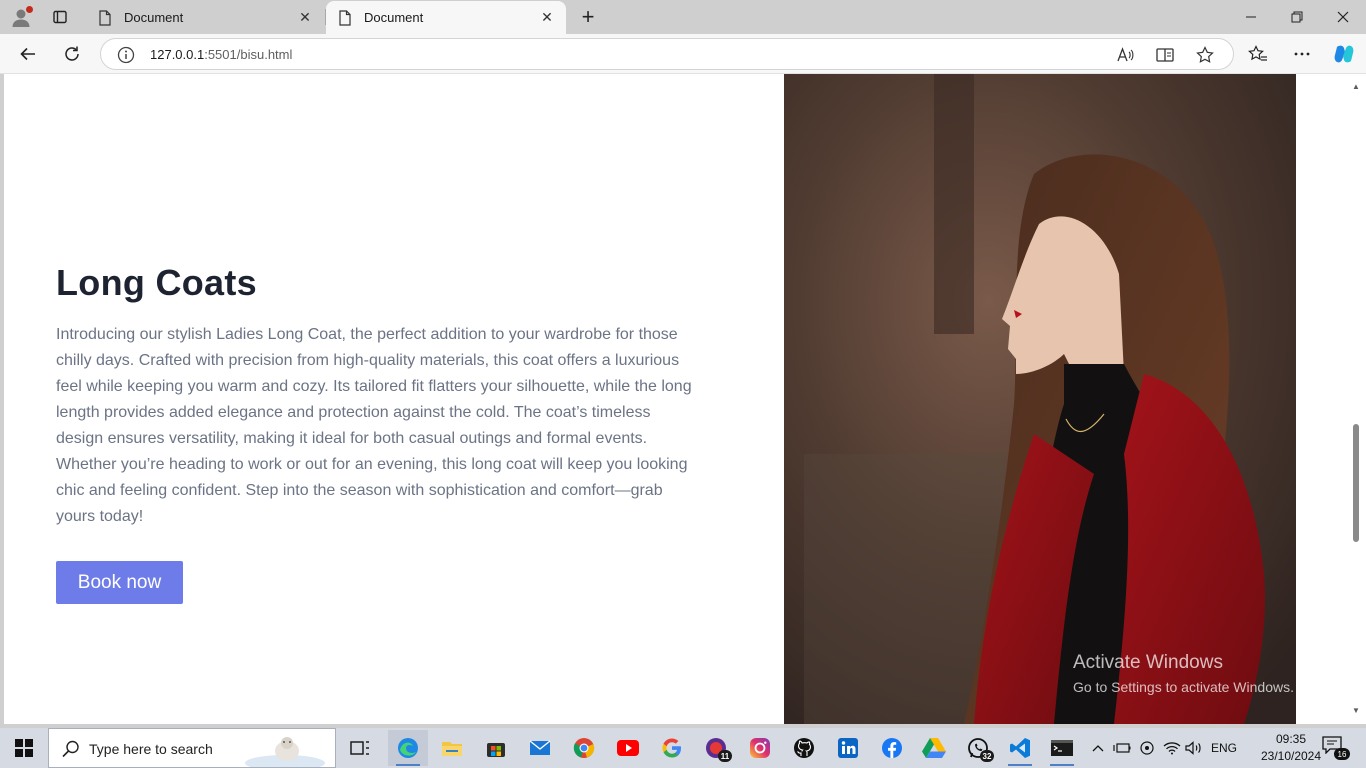 The width and height of the screenshot is (1366, 768). I want to click on instagram-icon, so click(760, 748).